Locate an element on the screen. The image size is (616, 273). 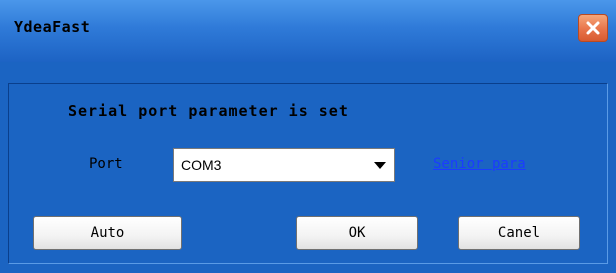
cancel-button: Canel is located at coordinates (519, 233).